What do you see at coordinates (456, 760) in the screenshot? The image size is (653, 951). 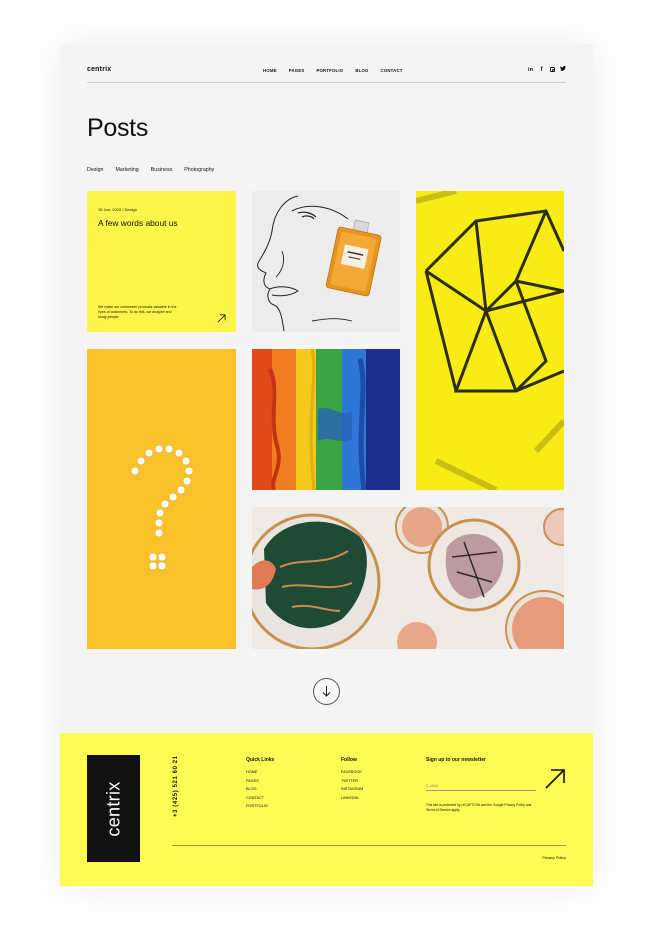 I see `newsletter-title: Sign up to our newsletter` at bounding box center [456, 760].